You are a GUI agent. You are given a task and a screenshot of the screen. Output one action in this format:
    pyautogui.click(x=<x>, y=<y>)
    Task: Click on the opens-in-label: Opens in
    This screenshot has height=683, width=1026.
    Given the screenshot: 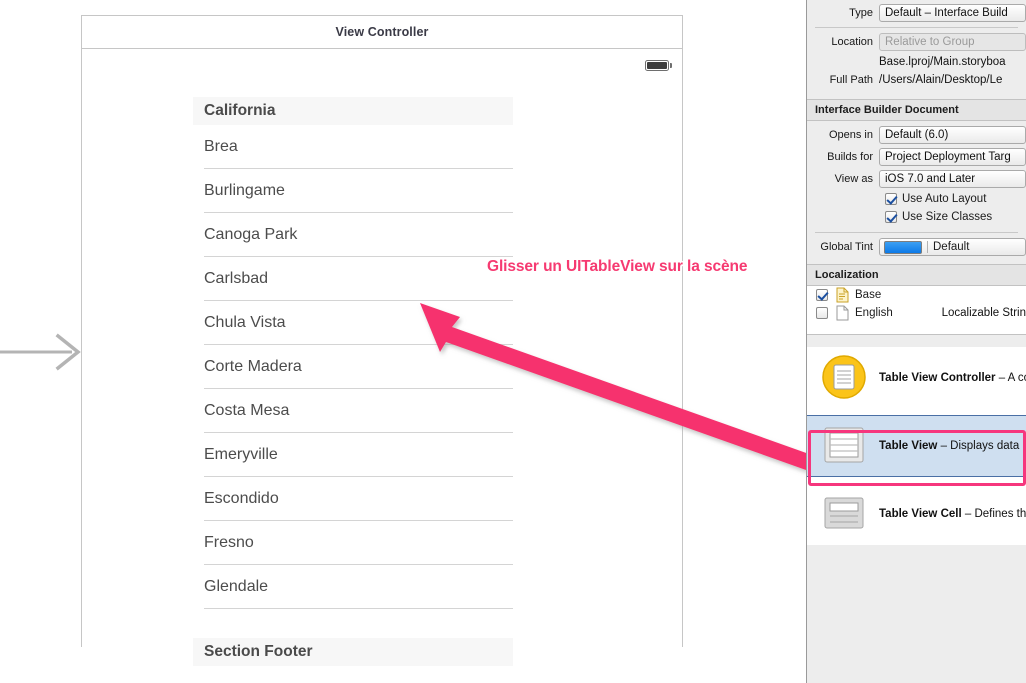 What is the action you would take?
    pyautogui.click(x=850, y=135)
    